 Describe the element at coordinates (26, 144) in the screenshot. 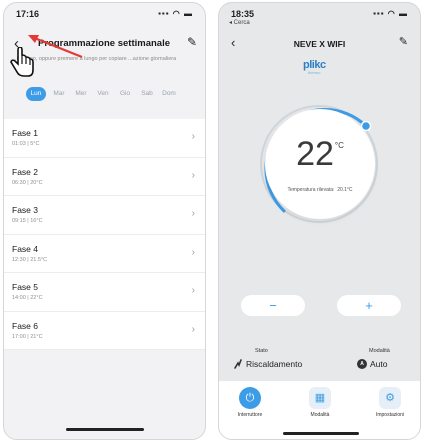

I see `phase-detail: 01:03 | 5°C` at that location.